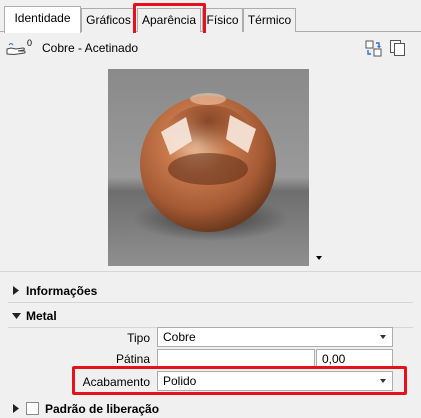 The image size is (421, 418). Describe the element at coordinates (222, 20) in the screenshot. I see `tab-fisico: Físico` at that location.